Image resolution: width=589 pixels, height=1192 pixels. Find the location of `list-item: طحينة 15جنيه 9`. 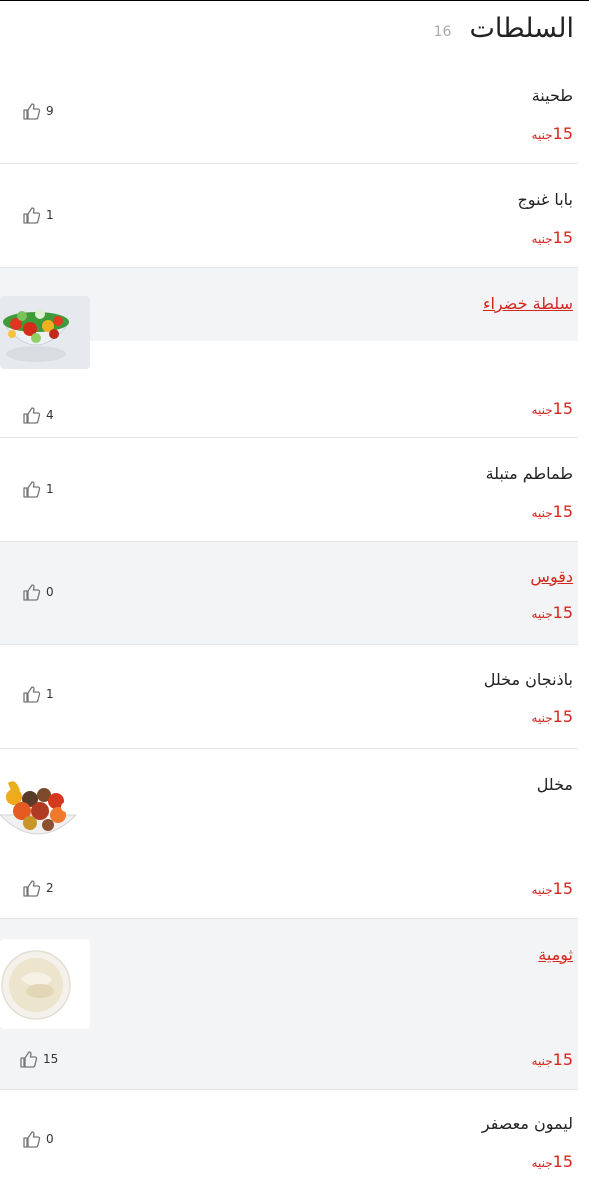

list-item: طحينة 15جنيه 9 is located at coordinates (289, 112).